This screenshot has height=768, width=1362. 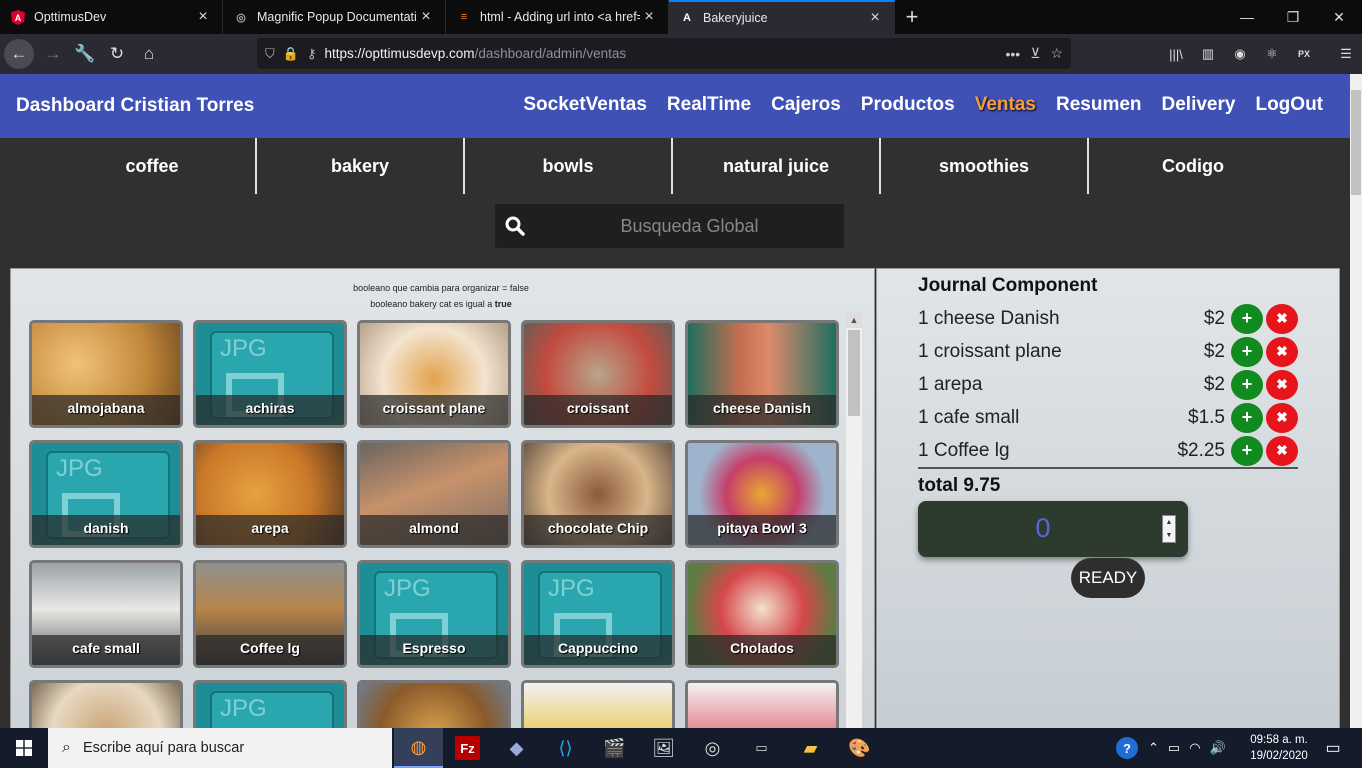 What do you see at coordinates (1012, 54) in the screenshot?
I see `more-icon: •••` at bounding box center [1012, 54].